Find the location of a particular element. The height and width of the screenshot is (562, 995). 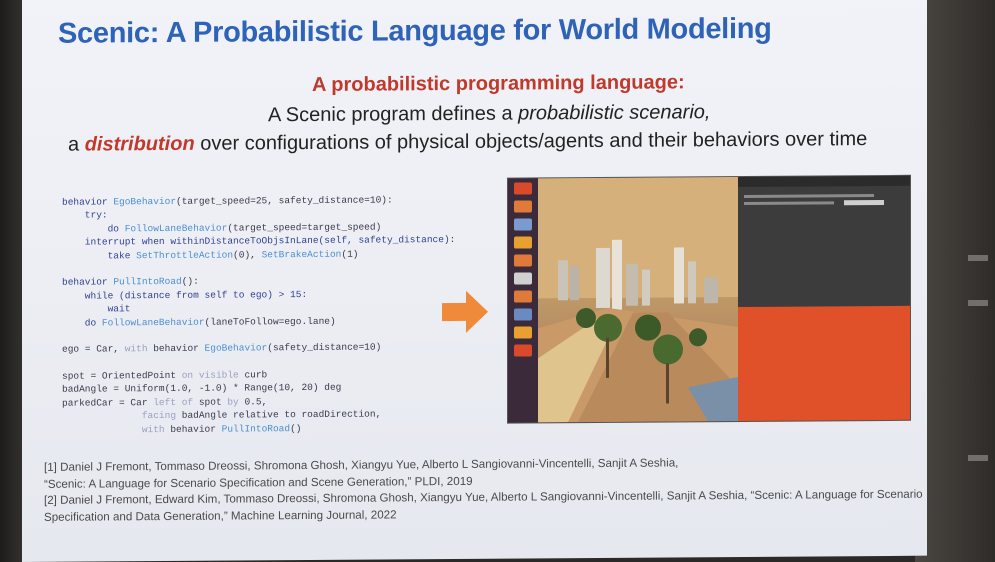

code-token: parkedCar = Car is located at coordinates (108, 402).